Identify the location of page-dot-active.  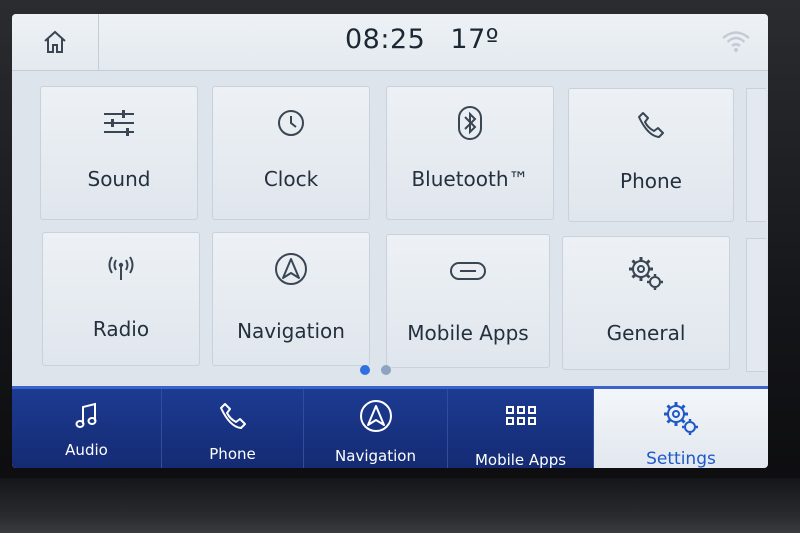
(365, 370).